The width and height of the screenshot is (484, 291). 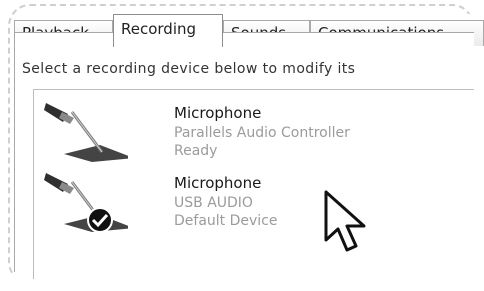 What do you see at coordinates (345, 221) in the screenshot?
I see `mouse-pointer-icon` at bounding box center [345, 221].